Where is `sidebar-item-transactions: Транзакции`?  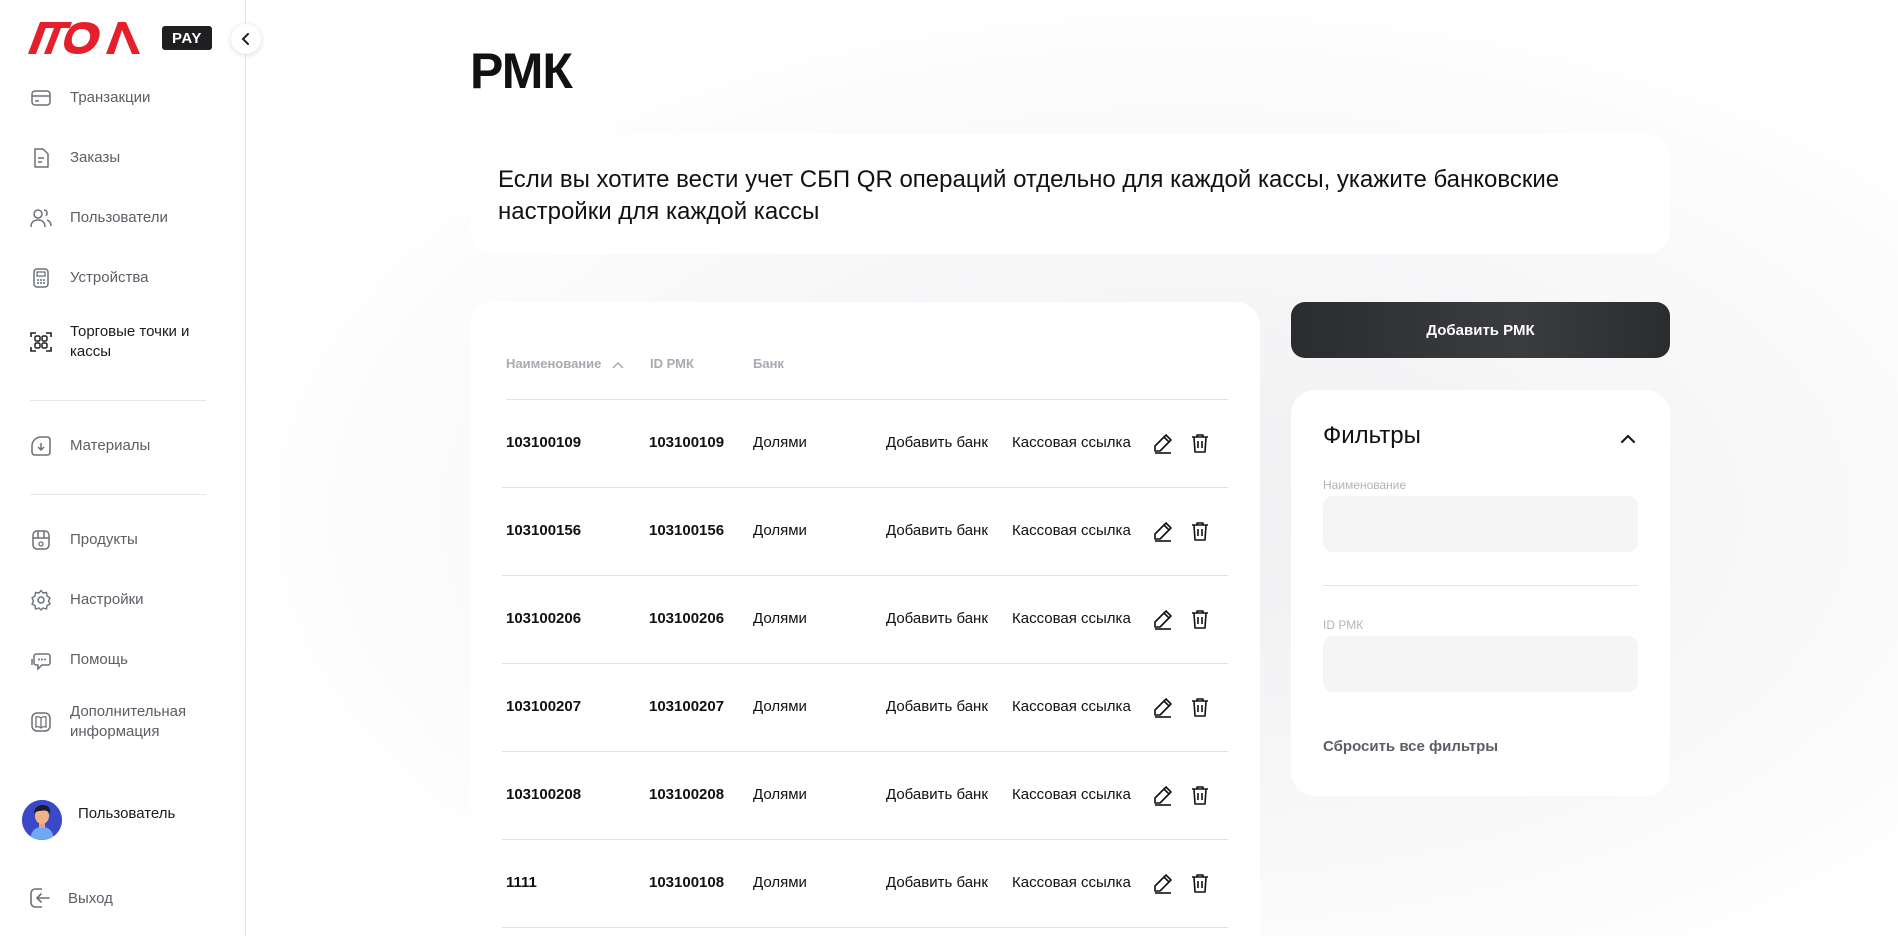
sidebar-item-transactions: Транзакции is located at coordinates (128, 98).